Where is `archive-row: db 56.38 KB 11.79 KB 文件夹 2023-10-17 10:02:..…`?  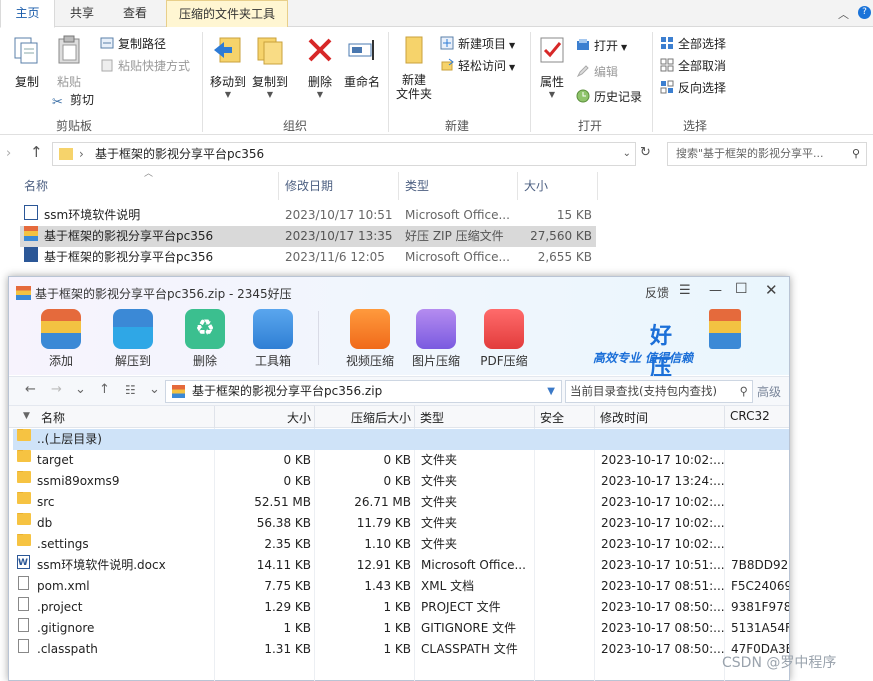 archive-row: db 56.38 KB 11.79 KB 文件夹 2023-10-17 10:02:..… is located at coordinates (401, 523).